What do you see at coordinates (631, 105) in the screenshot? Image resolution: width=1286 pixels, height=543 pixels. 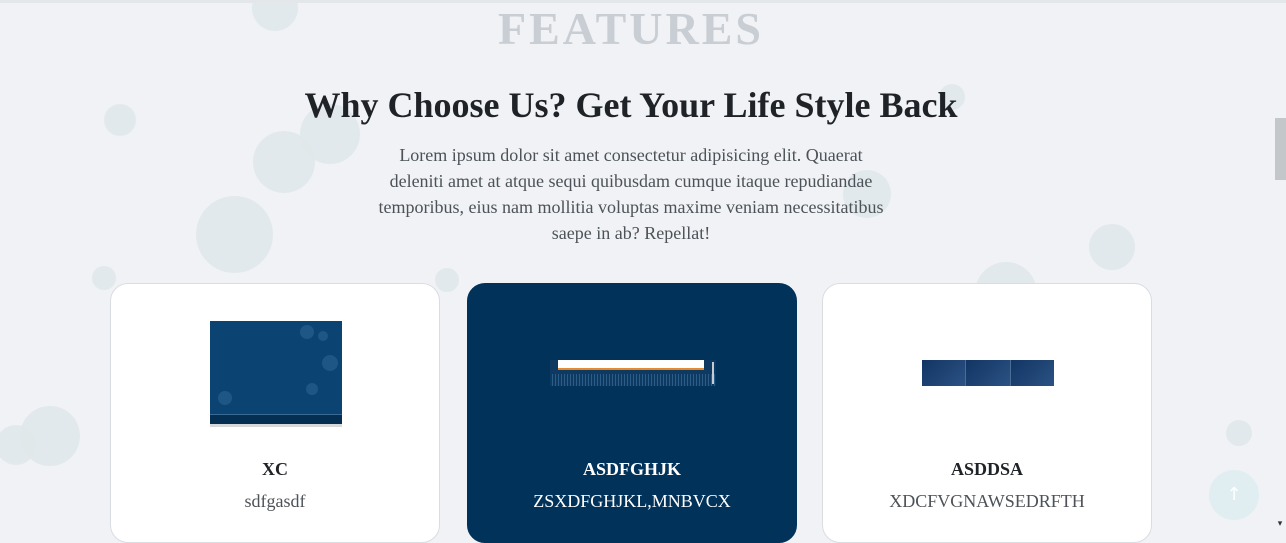 I see `section-heading: Why Choose Us? Get Your Life Style Back` at bounding box center [631, 105].